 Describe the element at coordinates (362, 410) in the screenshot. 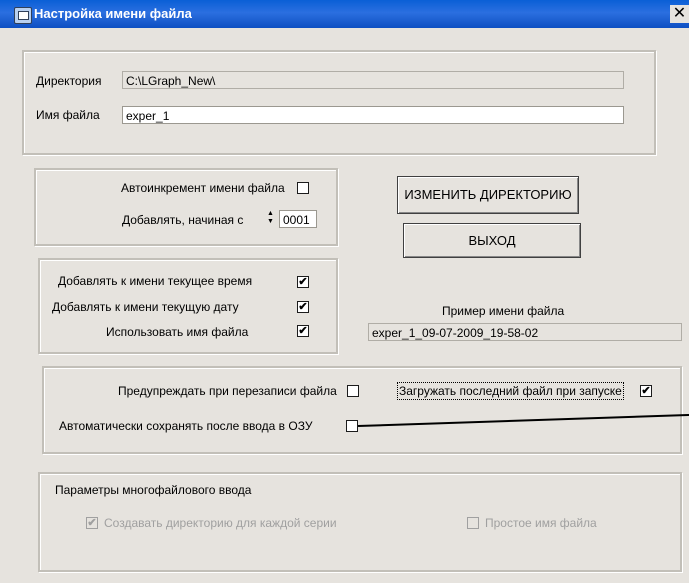

I see `options-group` at that location.